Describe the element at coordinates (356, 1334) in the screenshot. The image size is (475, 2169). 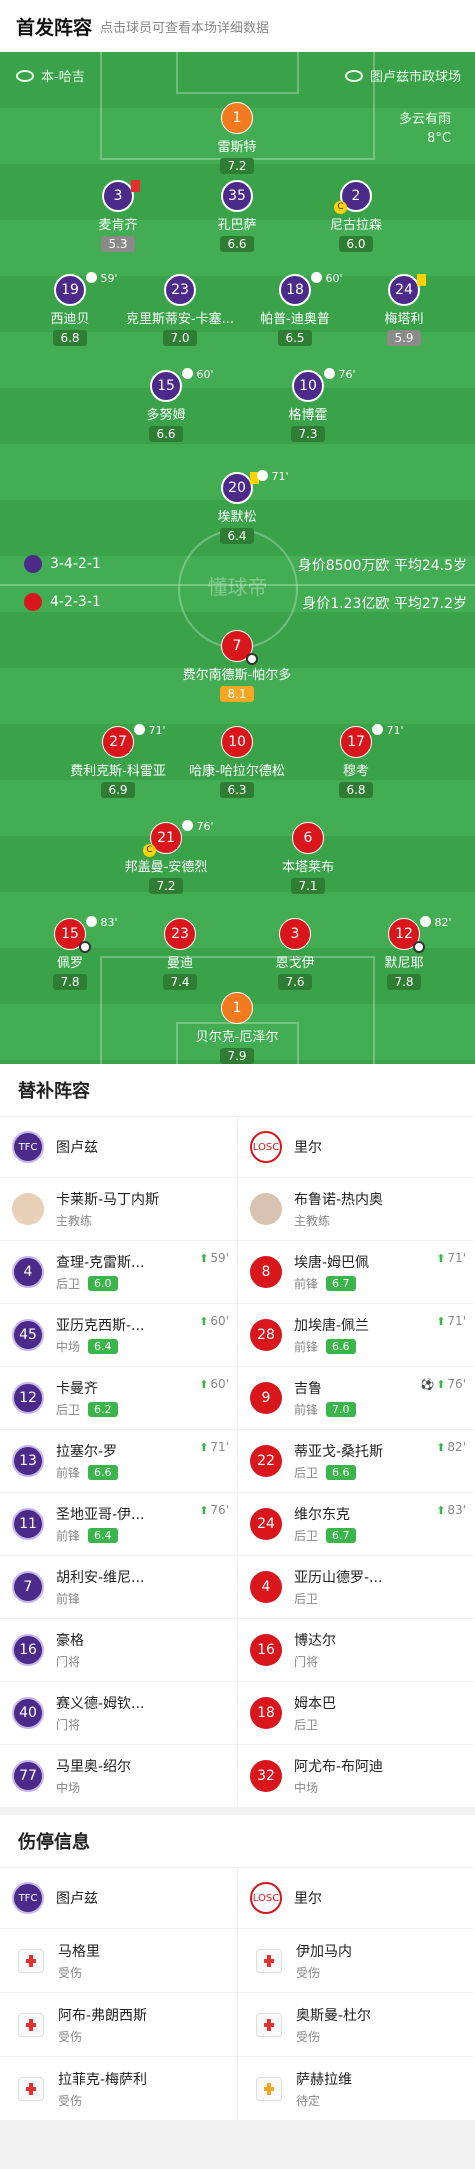
I see `sub-player-row: 28 加埃唐-佩兰 前锋 6.6 ⬆ 71'` at that location.